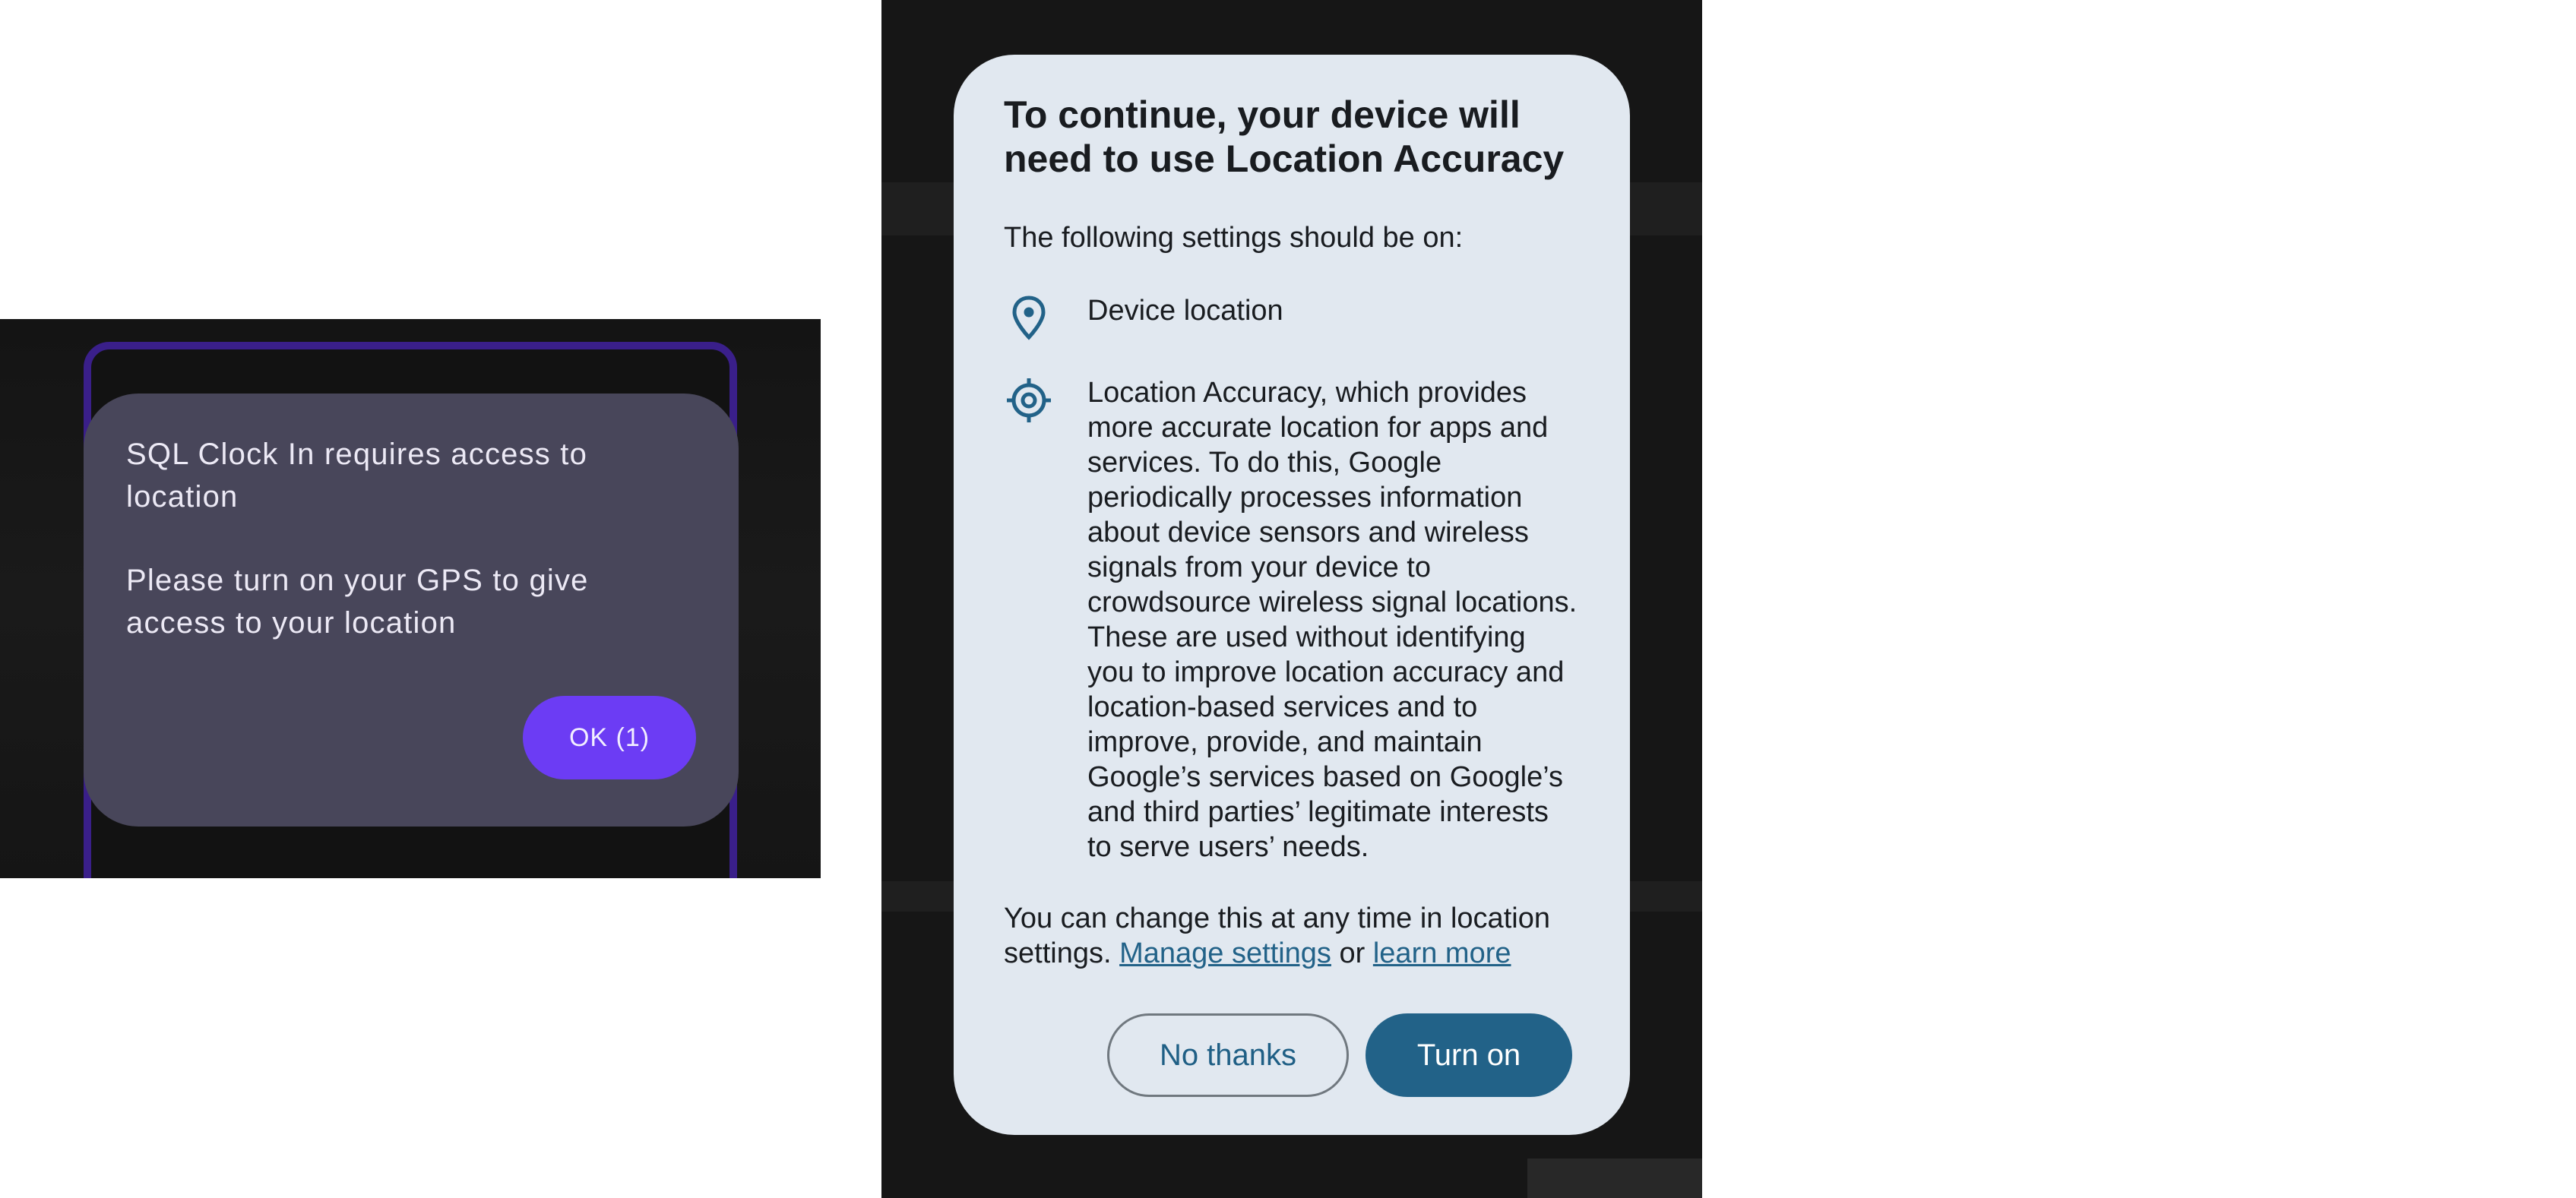  What do you see at coordinates (609, 738) in the screenshot?
I see `ok-button: OK (1)` at bounding box center [609, 738].